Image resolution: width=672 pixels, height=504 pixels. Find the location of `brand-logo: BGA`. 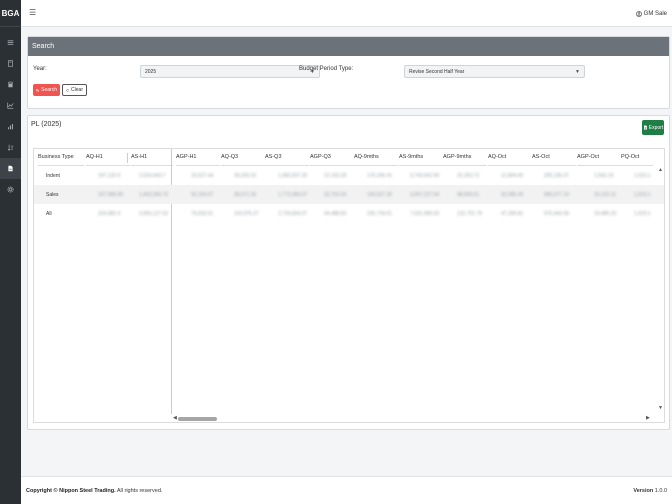

brand-logo: BGA is located at coordinates (10, 13).